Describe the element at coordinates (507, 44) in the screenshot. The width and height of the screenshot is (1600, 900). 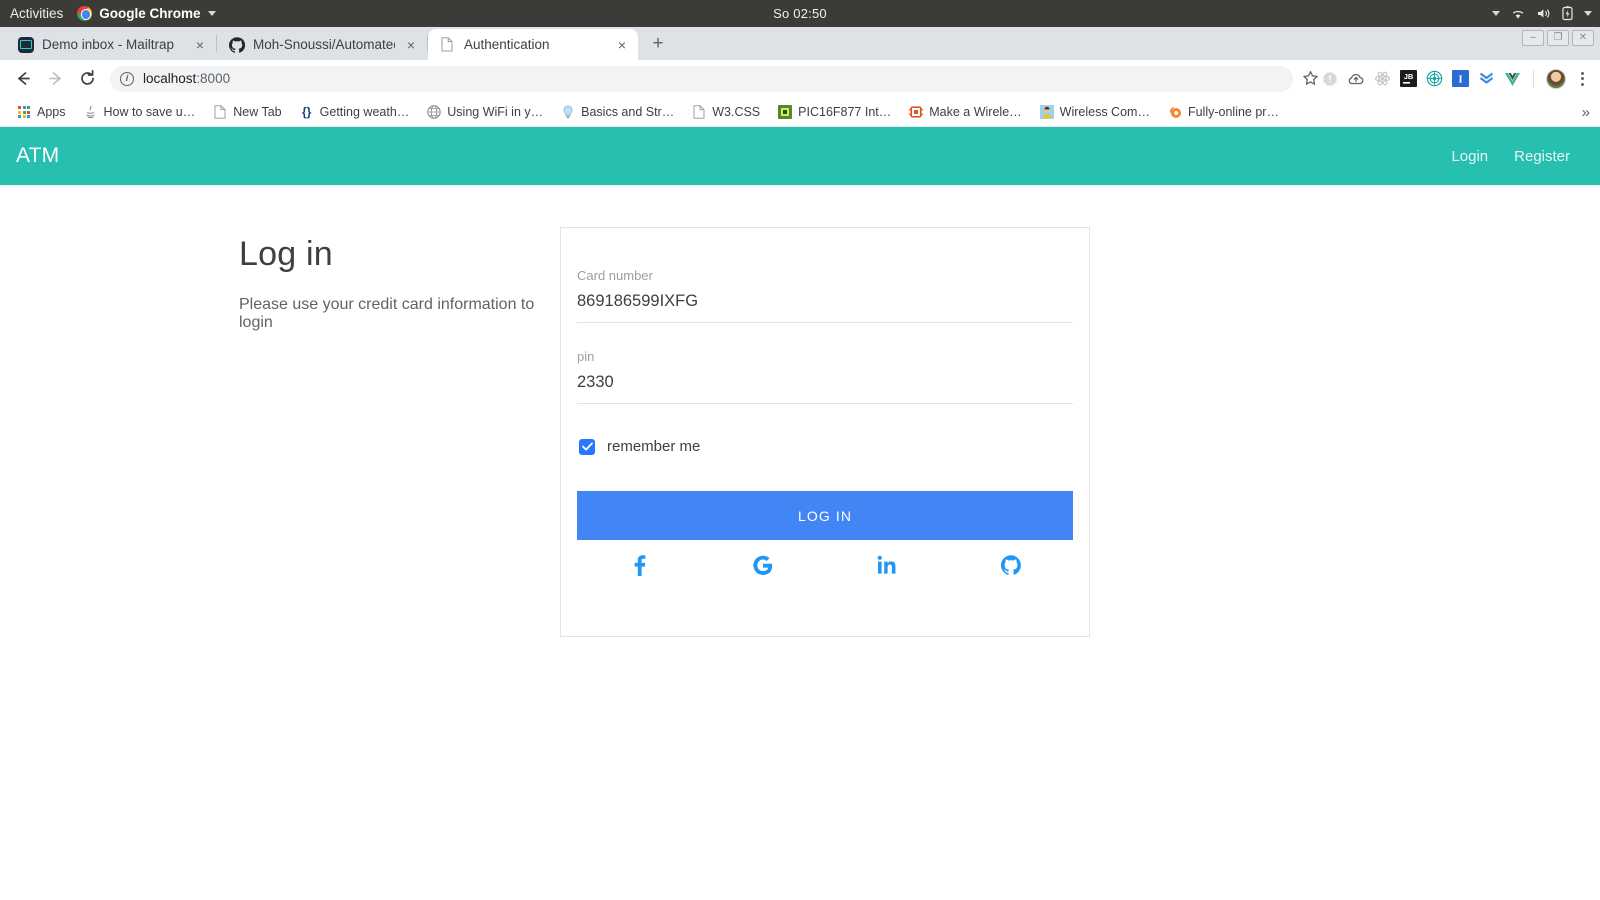
I see `tab-title: Authentication` at that location.